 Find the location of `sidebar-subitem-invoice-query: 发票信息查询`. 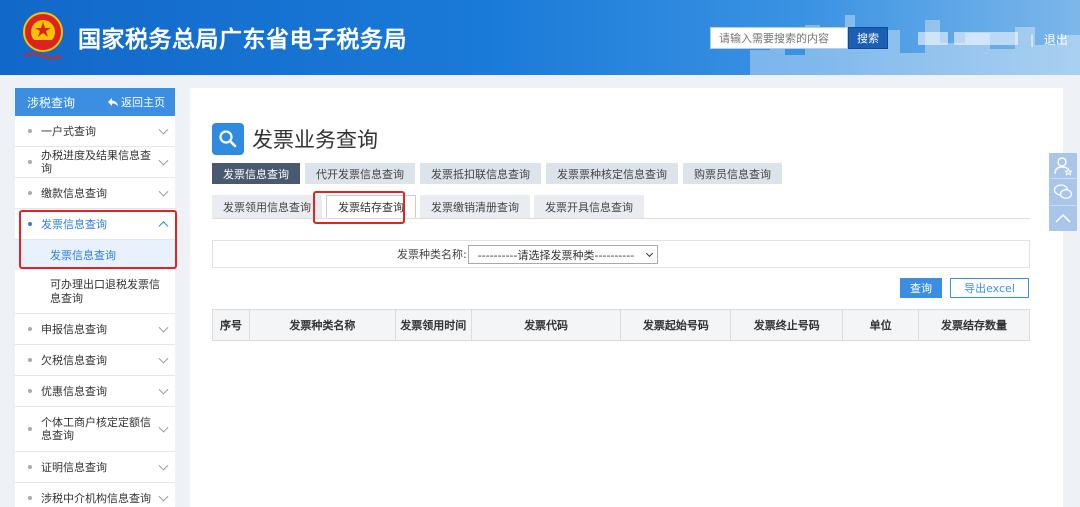

sidebar-subitem-invoice-query: 发票信息查询 is located at coordinates (95, 255).